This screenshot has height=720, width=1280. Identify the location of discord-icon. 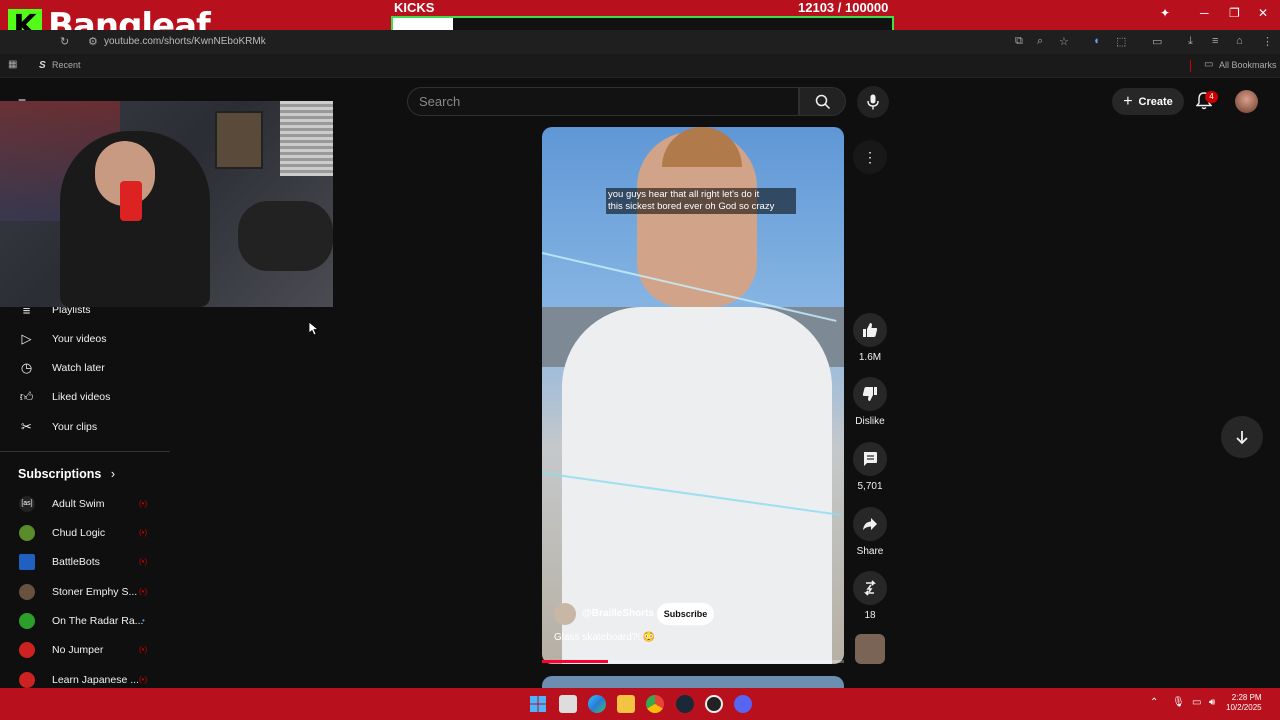
(743, 704).